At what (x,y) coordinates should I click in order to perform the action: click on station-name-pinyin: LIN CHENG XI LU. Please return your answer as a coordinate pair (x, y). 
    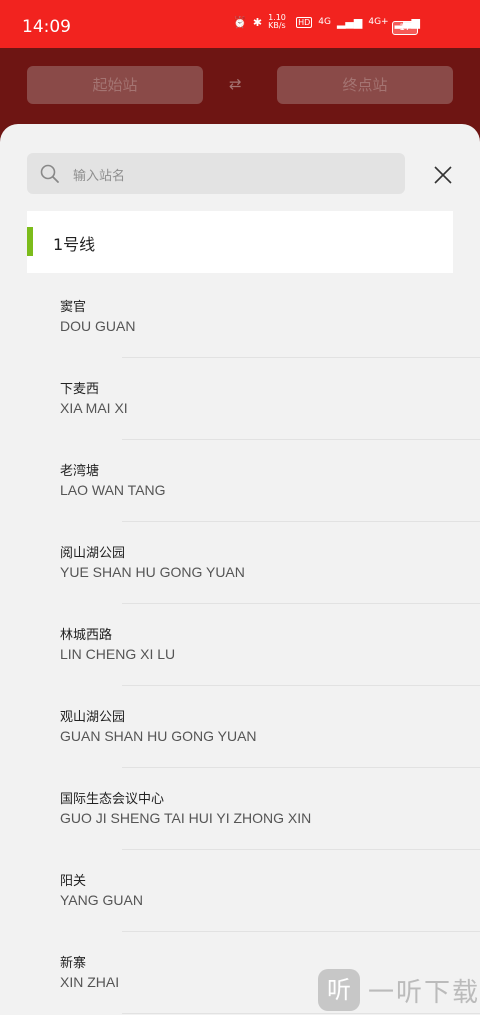
    Looking at the image, I should click on (118, 654).